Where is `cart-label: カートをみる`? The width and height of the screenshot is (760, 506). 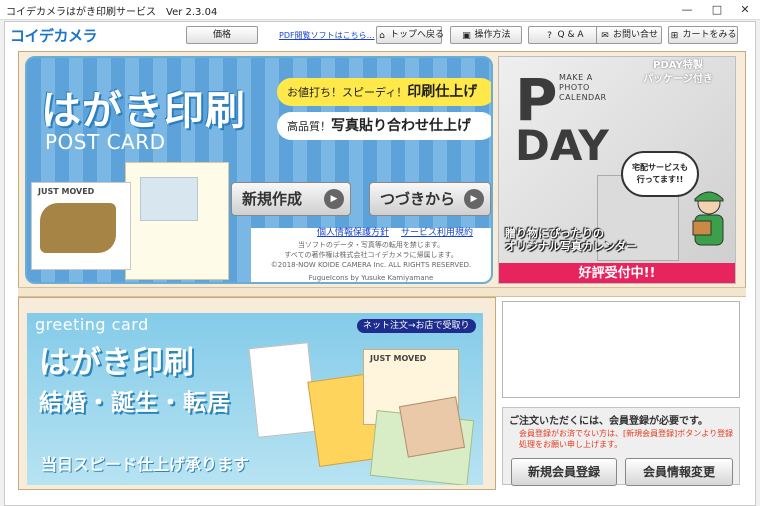 cart-label: カートをみる is located at coordinates (709, 35).